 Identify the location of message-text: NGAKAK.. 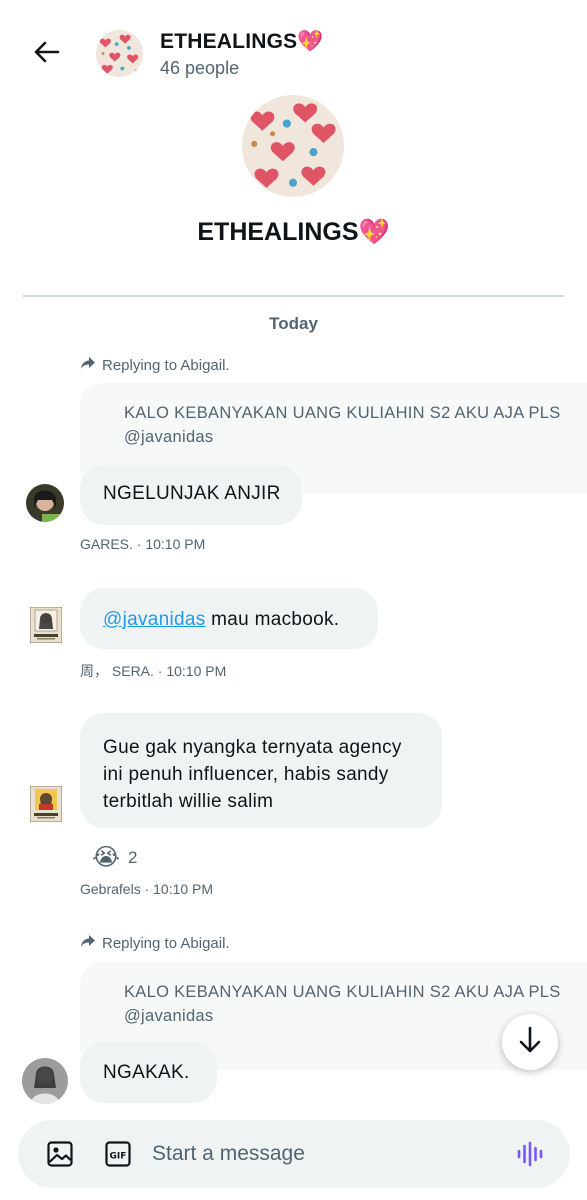
(146, 1072).